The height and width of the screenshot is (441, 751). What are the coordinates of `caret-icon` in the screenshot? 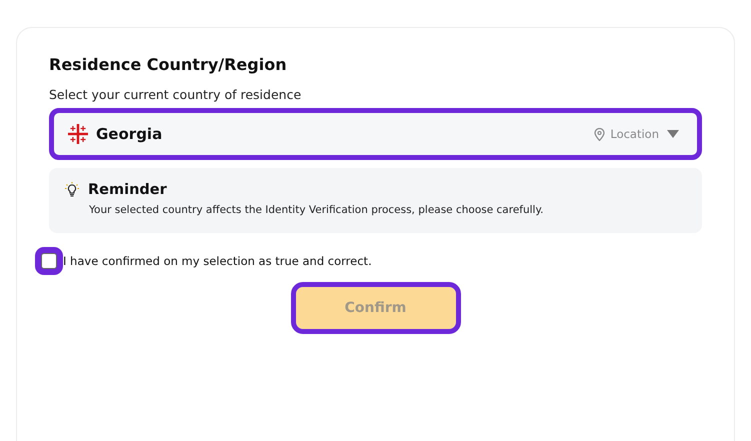 It's located at (673, 134).